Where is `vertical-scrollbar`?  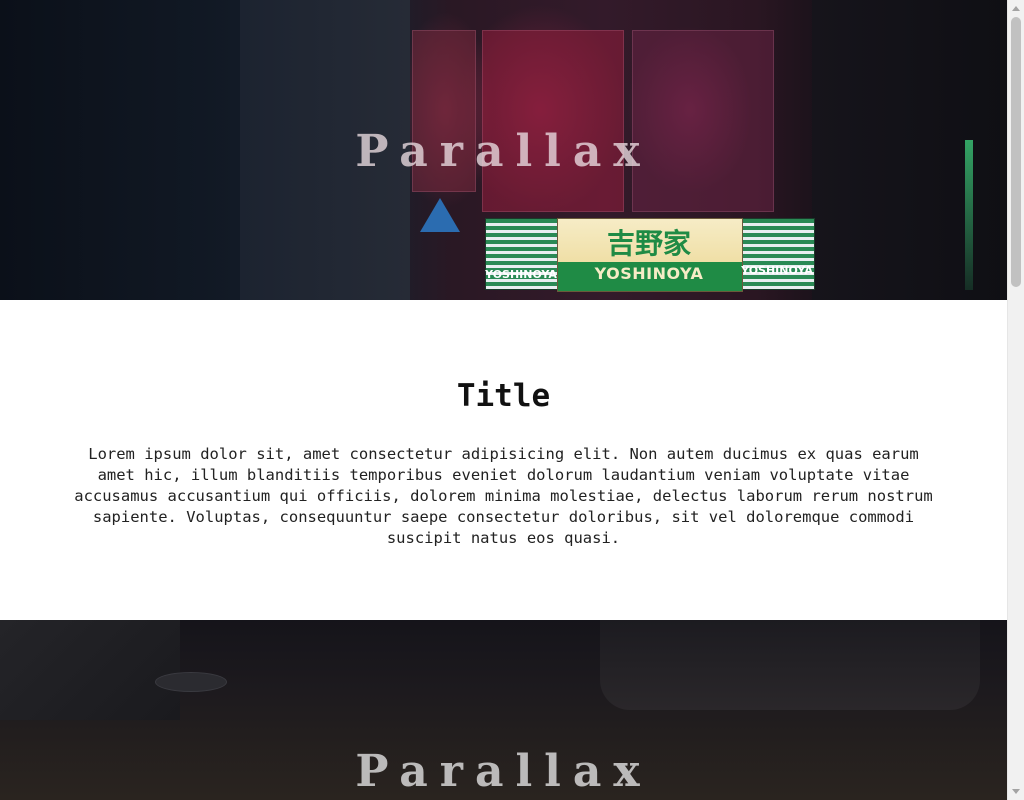 vertical-scrollbar is located at coordinates (1015, 400).